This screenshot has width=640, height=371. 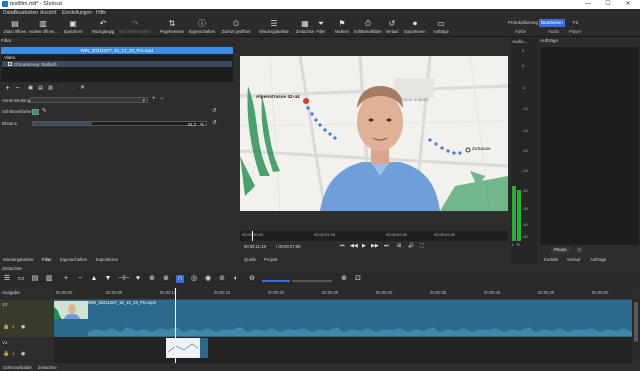 I want to click on zoom-in-icon: ⊕, so click(x=344, y=279).